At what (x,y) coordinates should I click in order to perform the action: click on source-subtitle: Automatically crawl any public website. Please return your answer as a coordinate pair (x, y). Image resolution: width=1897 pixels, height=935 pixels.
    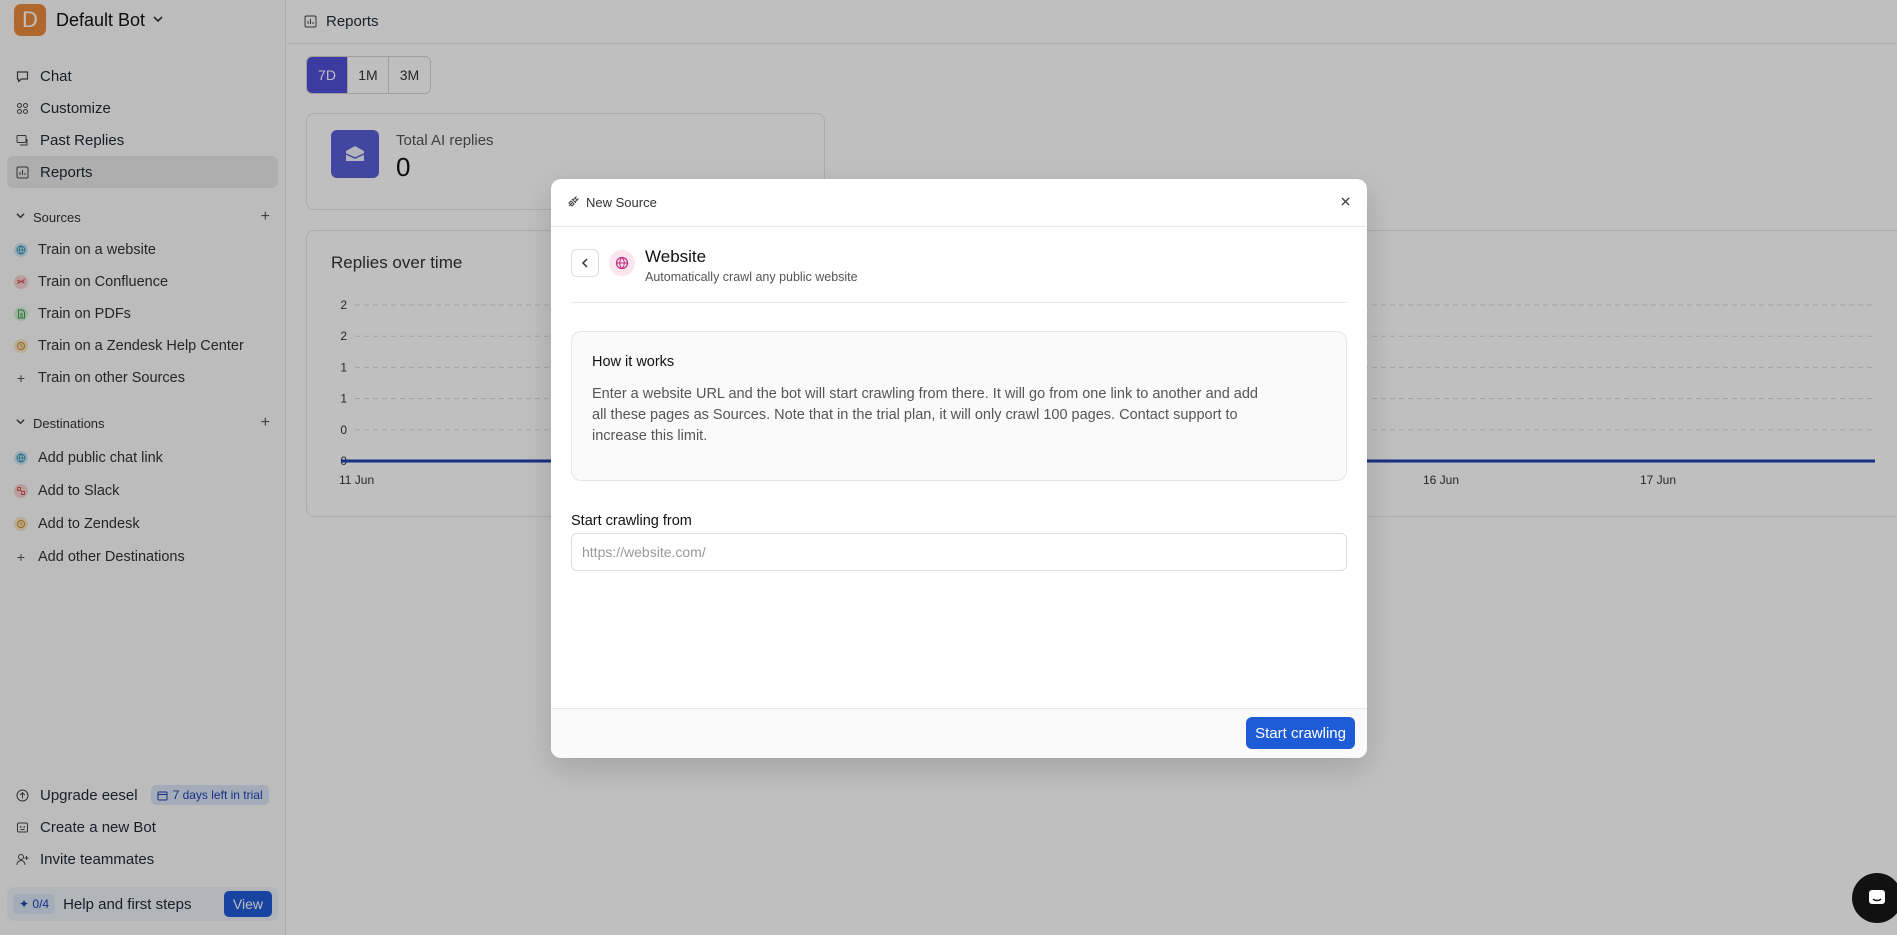
    Looking at the image, I should click on (751, 277).